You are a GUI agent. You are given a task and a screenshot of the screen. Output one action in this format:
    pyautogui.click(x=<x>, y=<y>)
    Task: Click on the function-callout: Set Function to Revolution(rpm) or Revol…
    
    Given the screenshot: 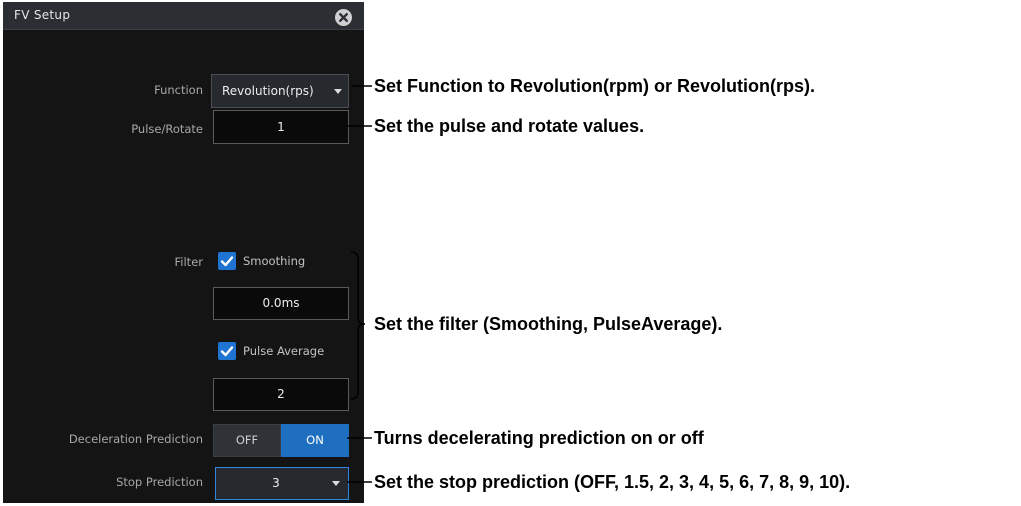 What is the action you would take?
    pyautogui.click(x=594, y=86)
    